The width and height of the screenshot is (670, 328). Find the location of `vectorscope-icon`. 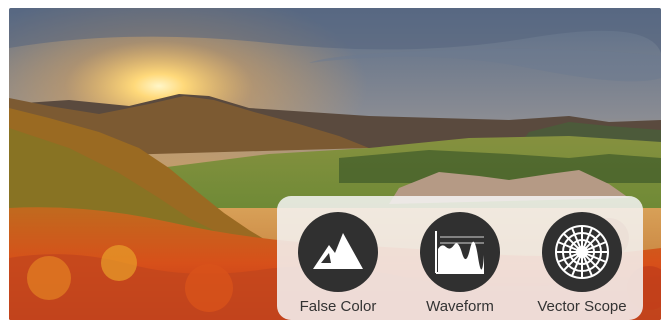

vectorscope-icon is located at coordinates (582, 252).